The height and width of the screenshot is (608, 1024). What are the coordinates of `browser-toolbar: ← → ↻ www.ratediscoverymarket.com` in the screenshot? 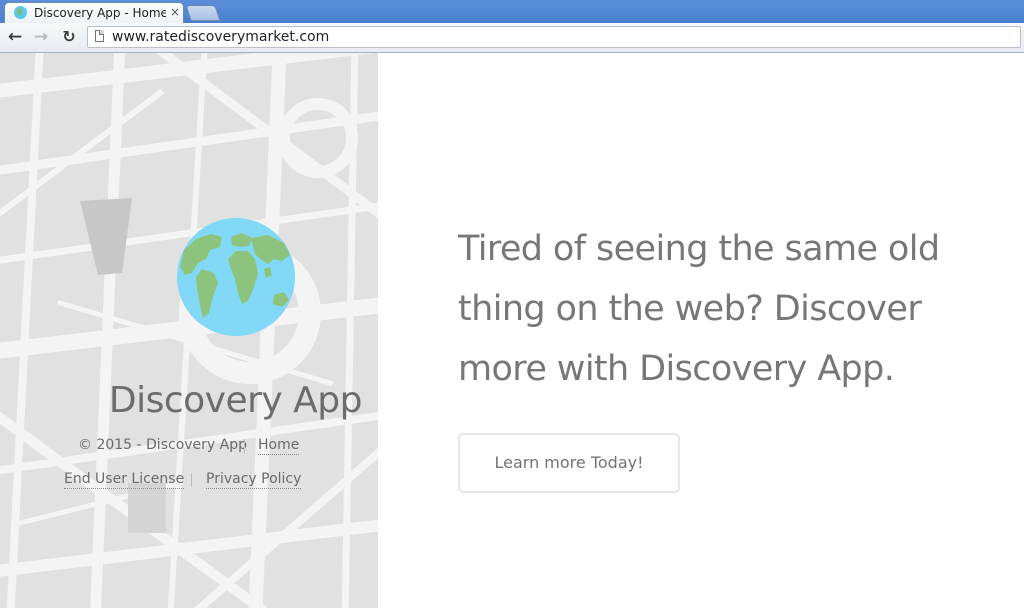 It's located at (512, 38).